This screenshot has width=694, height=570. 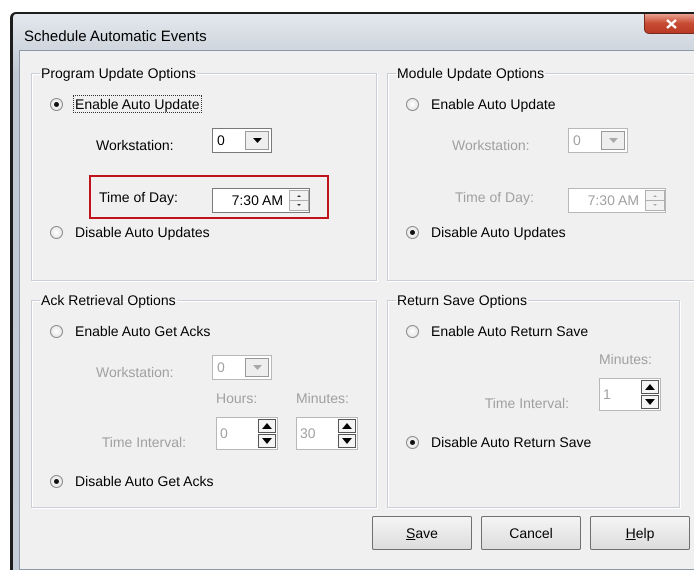 I want to click on dialog-button: Save, so click(x=422, y=533).